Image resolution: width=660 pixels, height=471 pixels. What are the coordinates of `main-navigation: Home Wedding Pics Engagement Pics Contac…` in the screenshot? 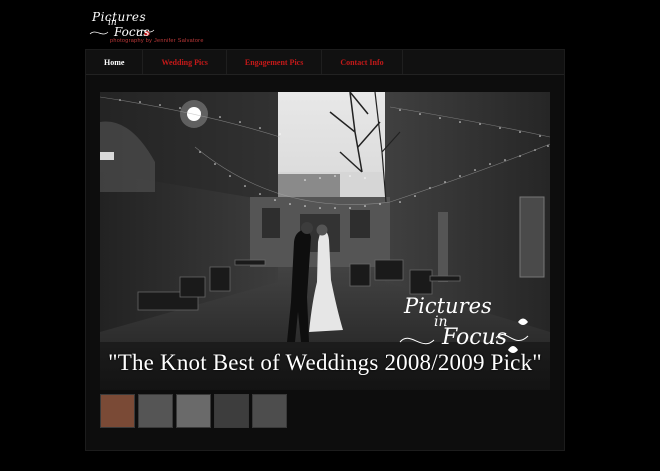 It's located at (325, 62).